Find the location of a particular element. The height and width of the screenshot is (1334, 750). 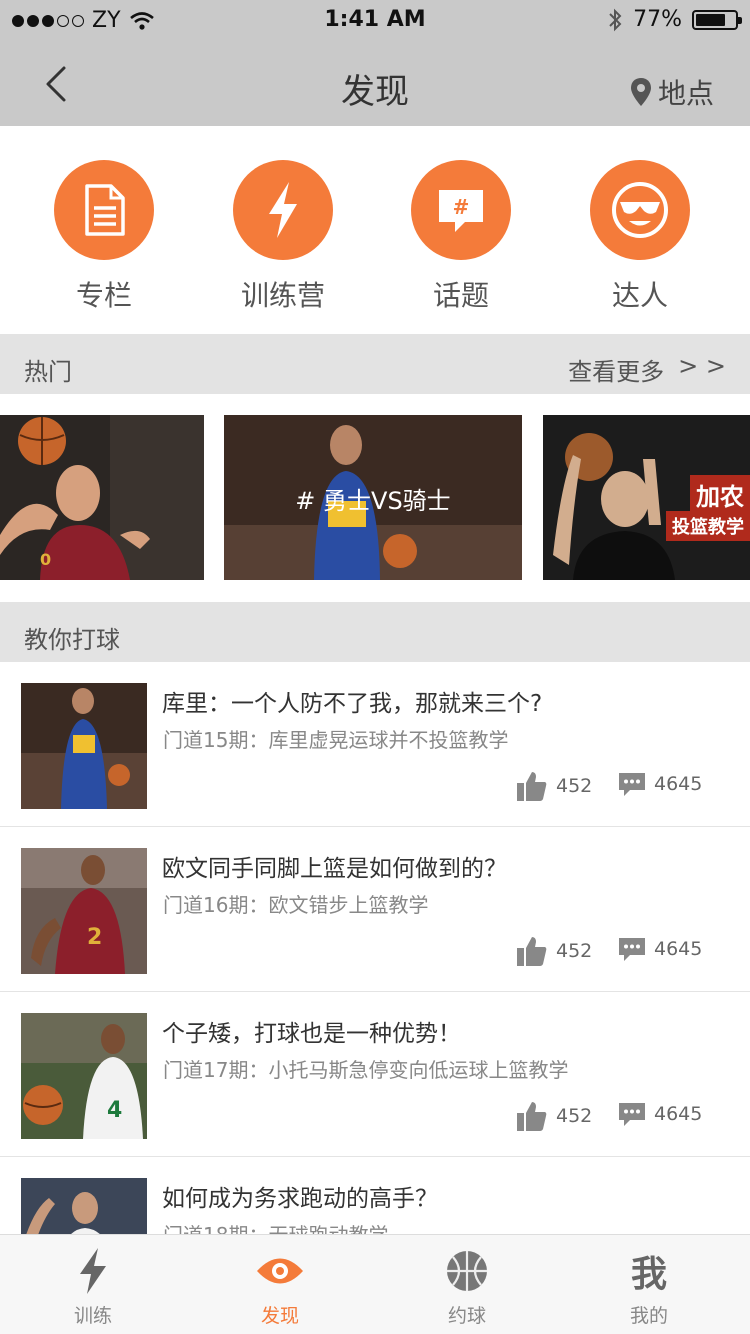

eye-icon is located at coordinates (280, 1271).